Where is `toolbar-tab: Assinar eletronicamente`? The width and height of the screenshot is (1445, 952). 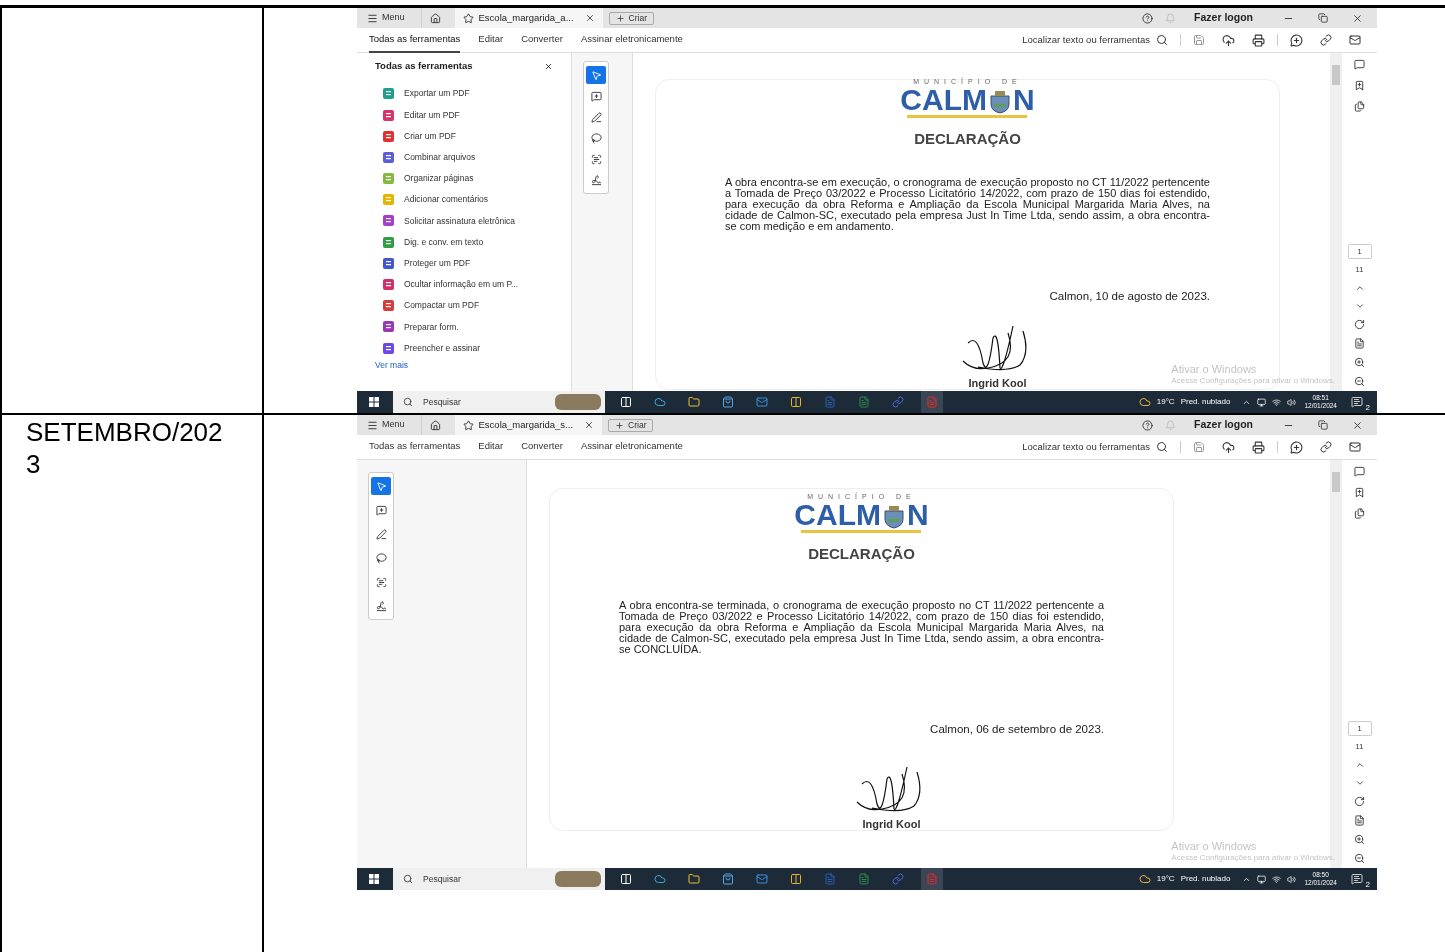 toolbar-tab: Assinar eletronicamente is located at coordinates (631, 447).